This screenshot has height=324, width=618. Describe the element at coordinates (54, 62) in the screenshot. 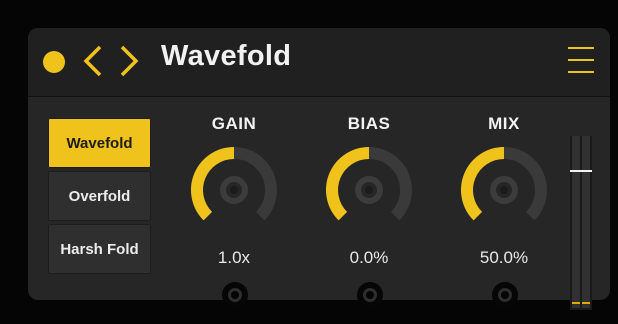

I see `power-dot-icon` at that location.